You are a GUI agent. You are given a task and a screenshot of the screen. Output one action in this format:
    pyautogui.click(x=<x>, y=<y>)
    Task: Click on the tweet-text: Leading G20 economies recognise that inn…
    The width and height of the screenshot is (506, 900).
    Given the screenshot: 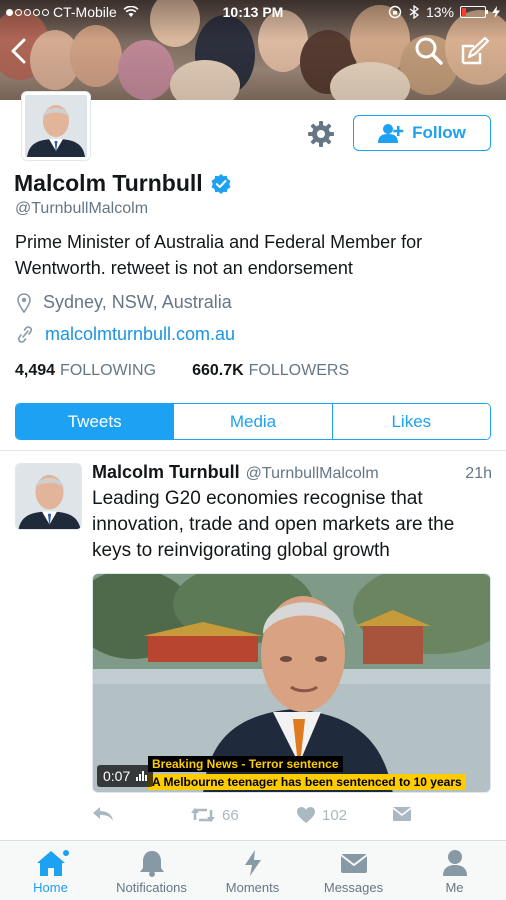 What is the action you would take?
    pyautogui.click(x=273, y=524)
    